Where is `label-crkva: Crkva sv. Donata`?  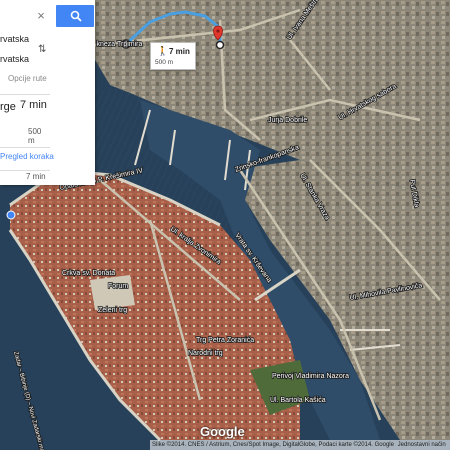 label-crkva: Crkva sv. Donata is located at coordinates (88, 273).